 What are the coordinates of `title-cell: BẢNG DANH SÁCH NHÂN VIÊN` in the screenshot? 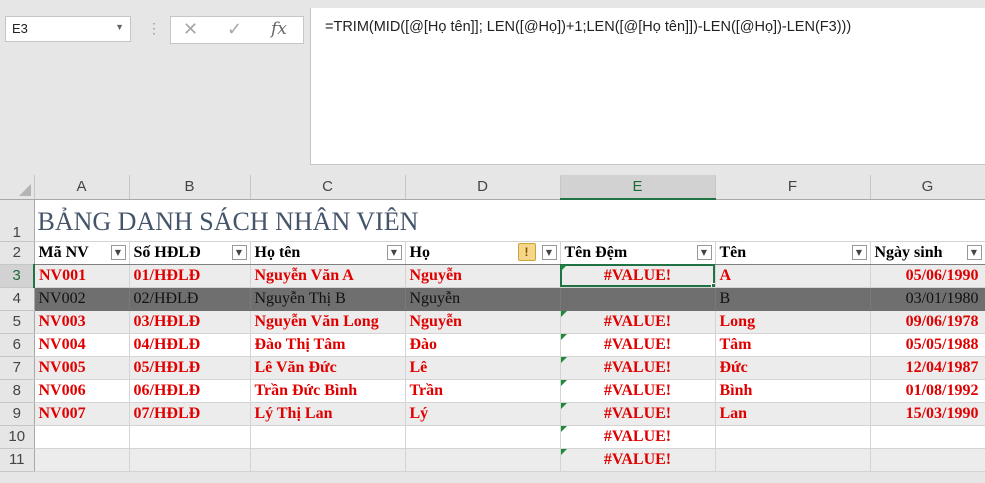 It's located at (509, 220).